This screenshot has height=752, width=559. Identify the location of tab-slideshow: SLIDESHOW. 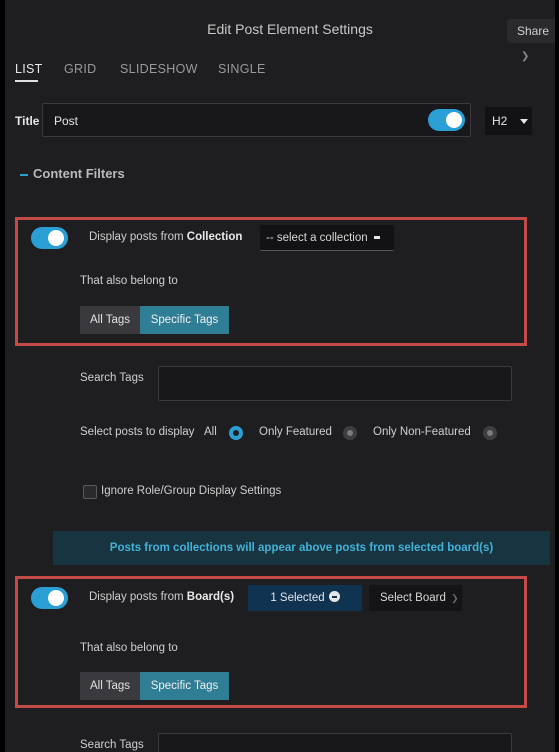
(159, 69).